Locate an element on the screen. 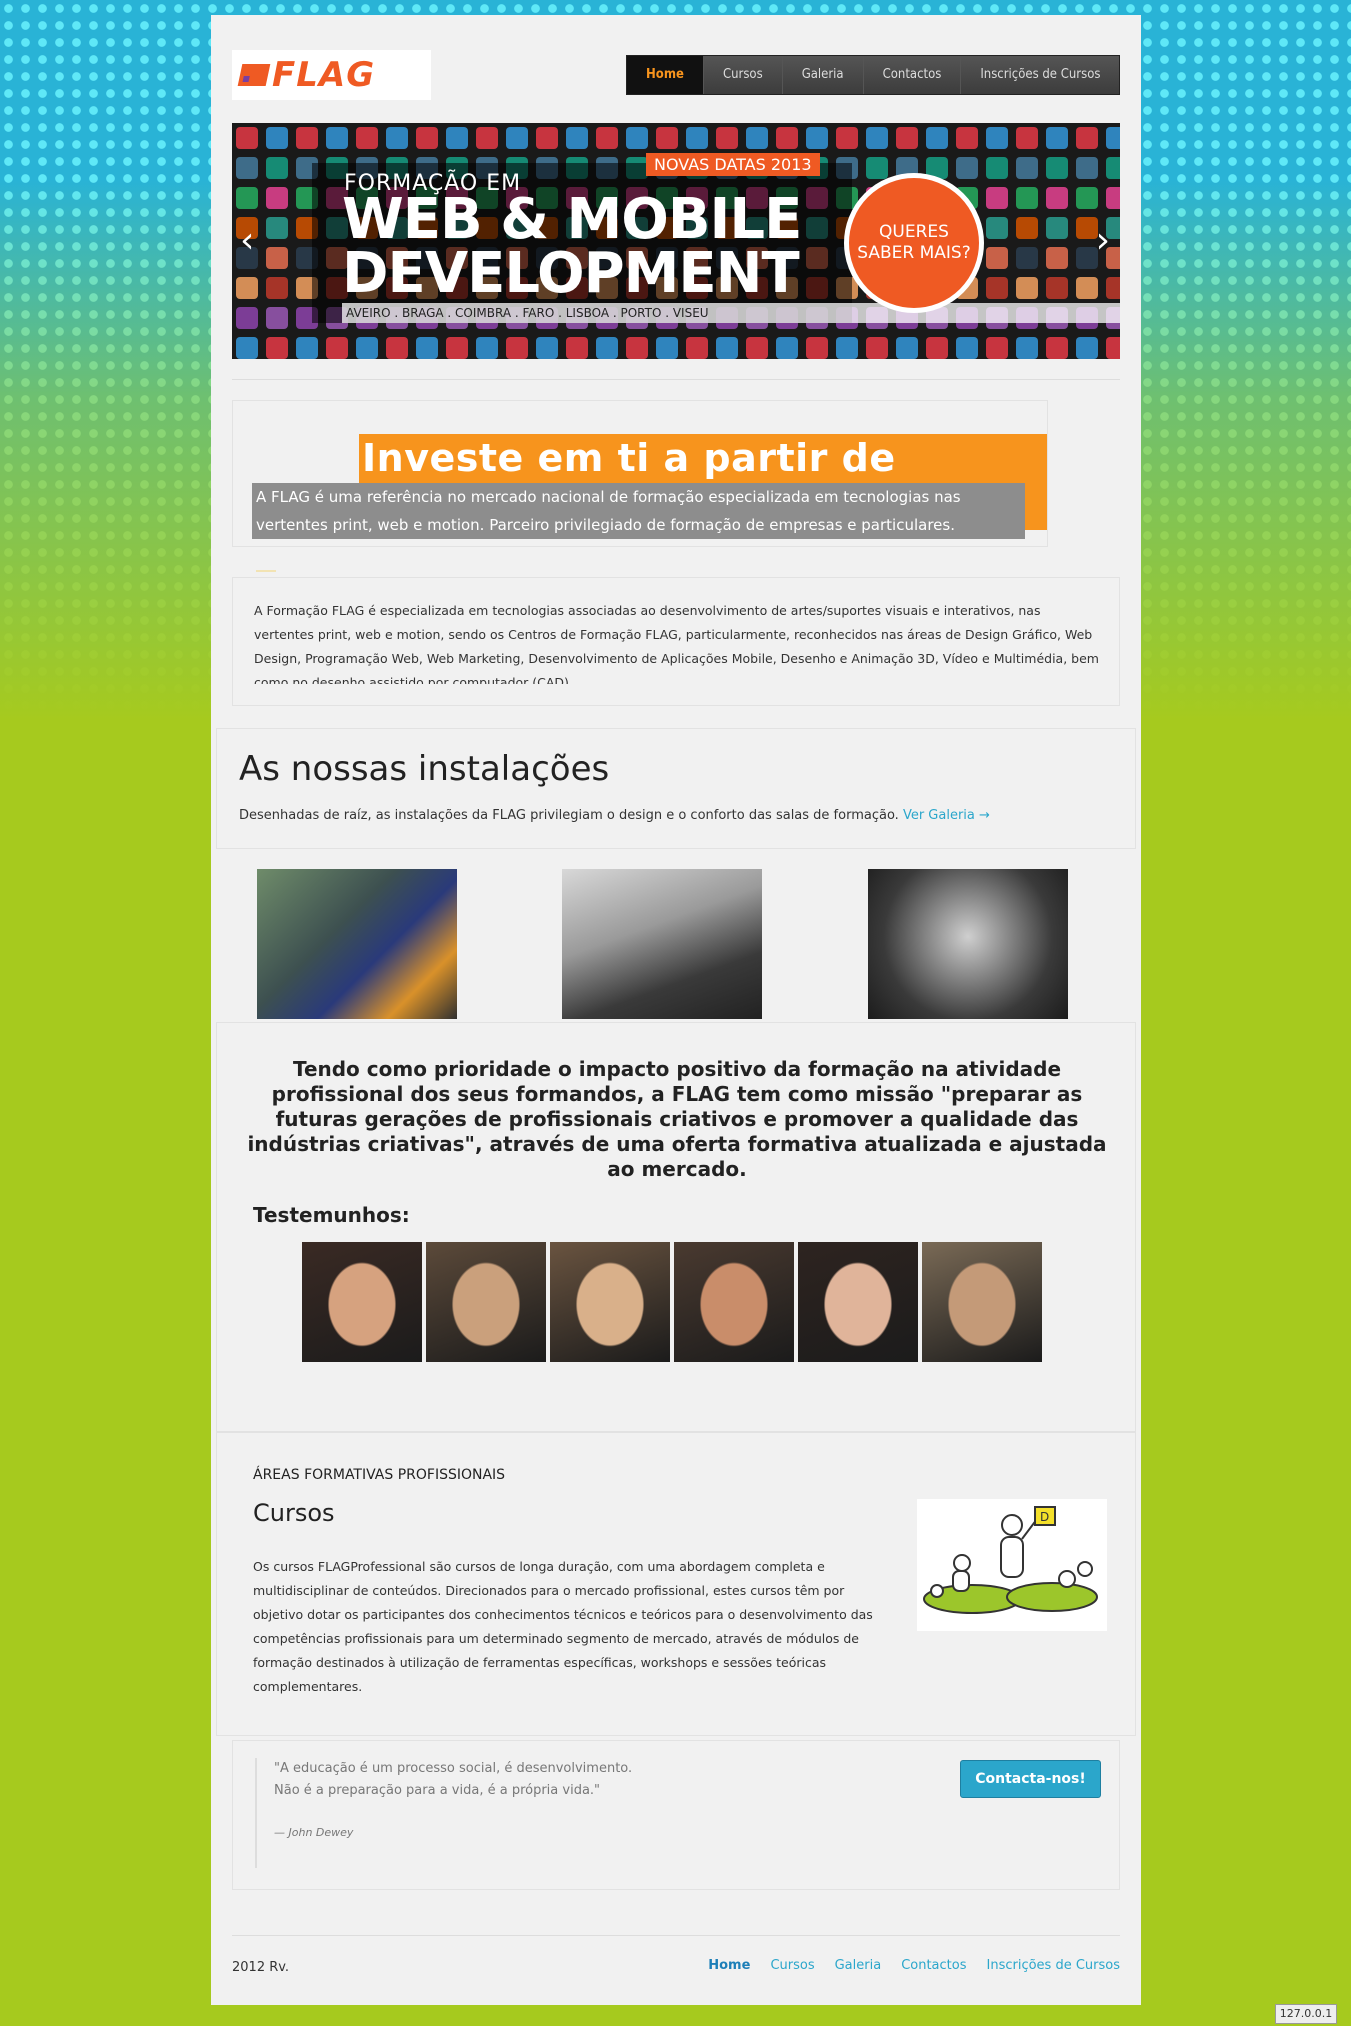 The width and height of the screenshot is (1351, 2026). footer-link-home: Home is located at coordinates (729, 1965).